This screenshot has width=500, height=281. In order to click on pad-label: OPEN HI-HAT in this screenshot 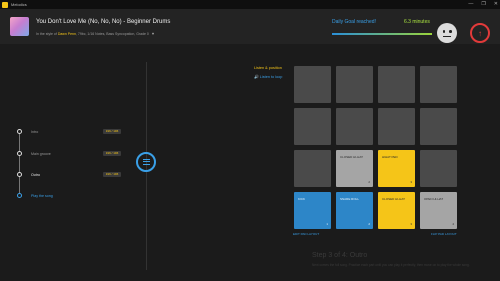, I will do `click(434, 199)`.